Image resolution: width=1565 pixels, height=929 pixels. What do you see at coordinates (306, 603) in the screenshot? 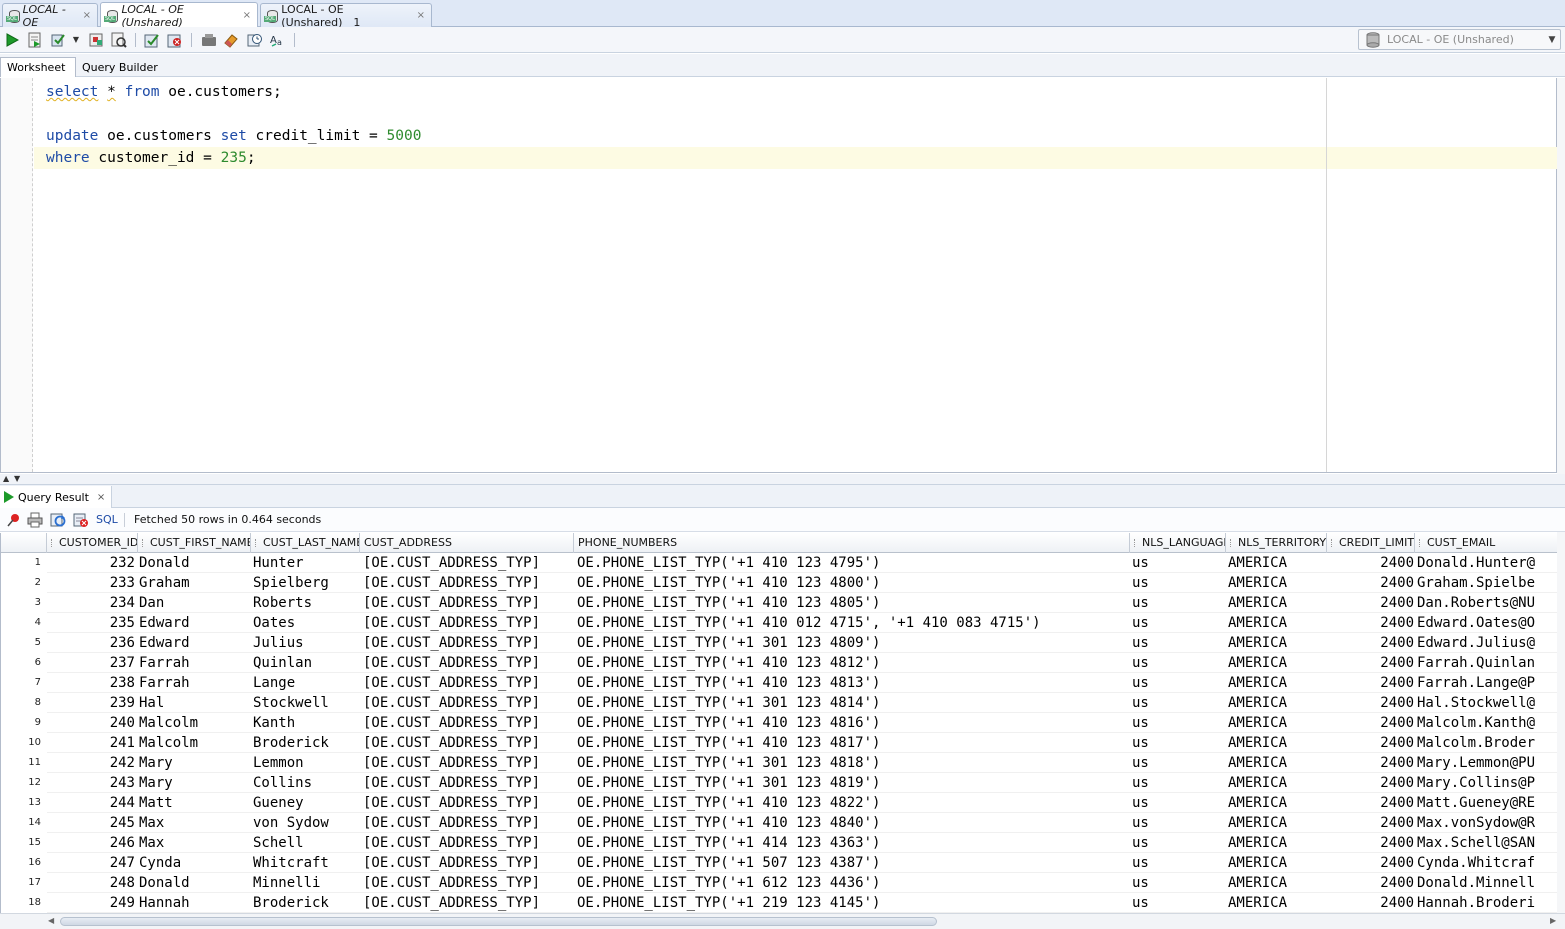
I see `last-name-cell: Roberts` at bounding box center [306, 603].